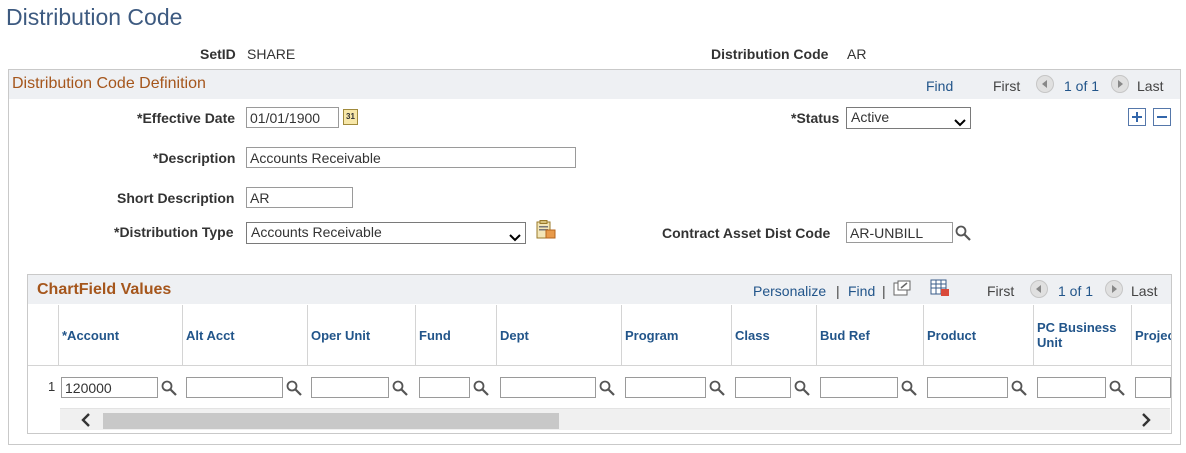 The height and width of the screenshot is (453, 1186). I want to click on distribution-code-value: AR, so click(857, 54).